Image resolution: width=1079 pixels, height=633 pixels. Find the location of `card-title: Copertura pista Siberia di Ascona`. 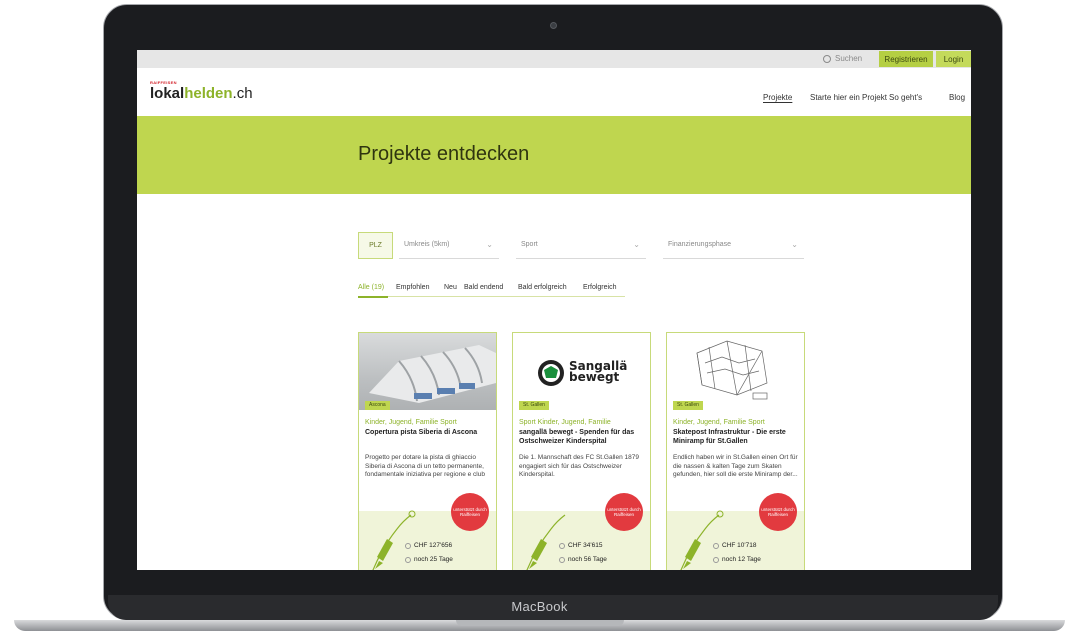

card-title: Copertura pista Siberia di Ascona is located at coordinates (428, 433).